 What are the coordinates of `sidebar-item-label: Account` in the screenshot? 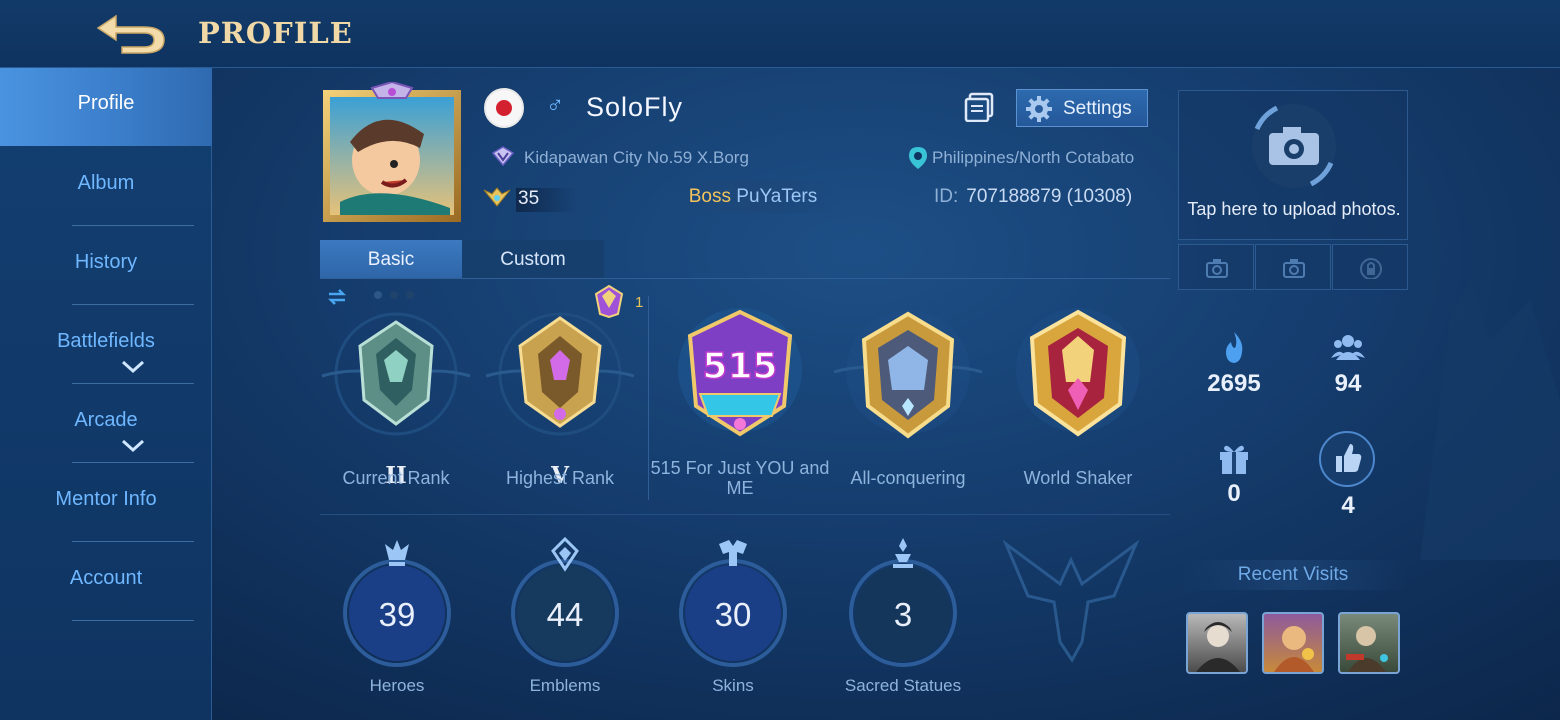 It's located at (106, 578).